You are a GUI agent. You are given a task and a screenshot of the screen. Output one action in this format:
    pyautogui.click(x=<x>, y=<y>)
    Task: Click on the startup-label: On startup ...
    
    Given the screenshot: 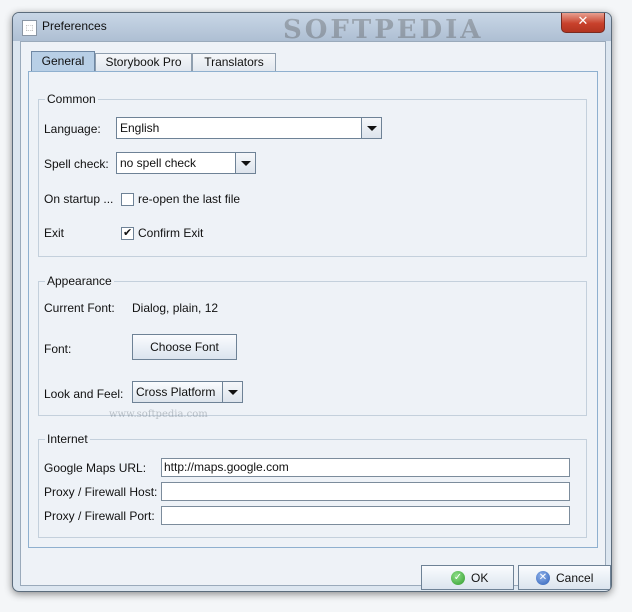 What is the action you would take?
    pyautogui.click(x=79, y=199)
    